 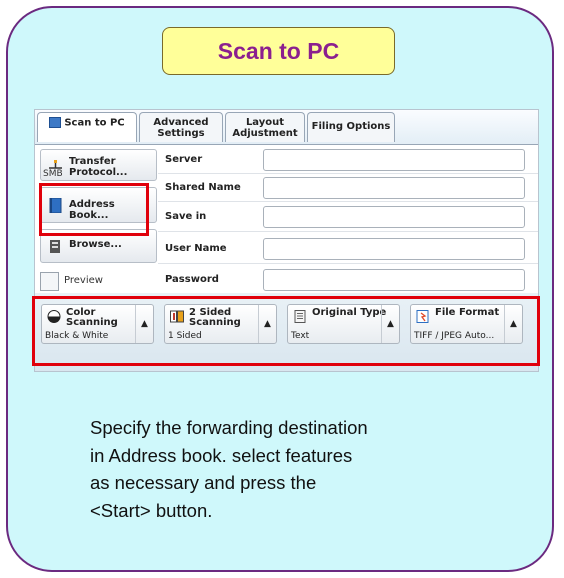 I want to click on tab-advanced-settings: Advanced Settings, so click(x=181, y=127).